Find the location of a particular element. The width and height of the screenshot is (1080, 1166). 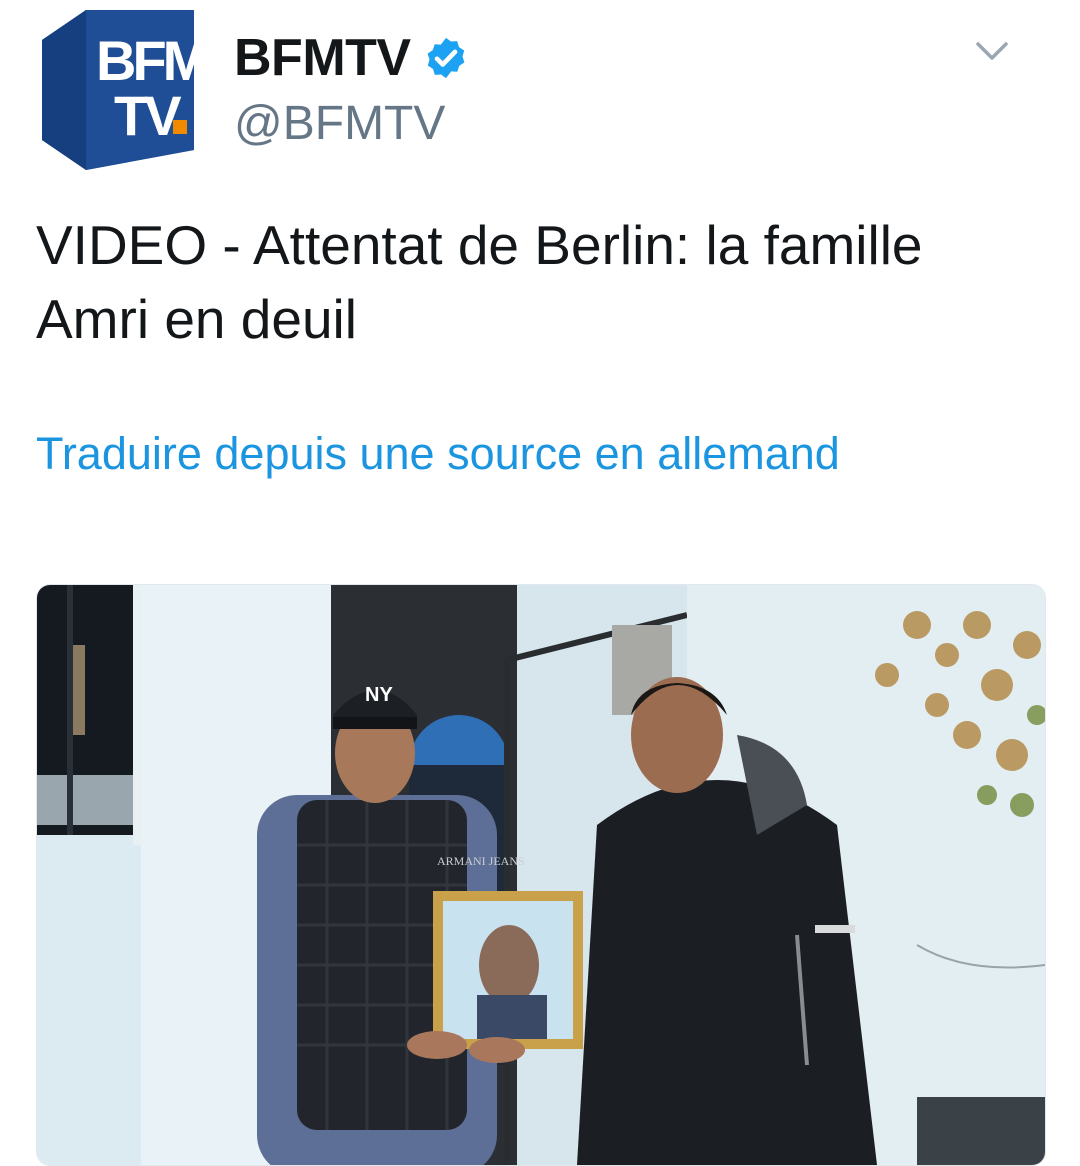

handle: @BFMTV is located at coordinates (339, 123).